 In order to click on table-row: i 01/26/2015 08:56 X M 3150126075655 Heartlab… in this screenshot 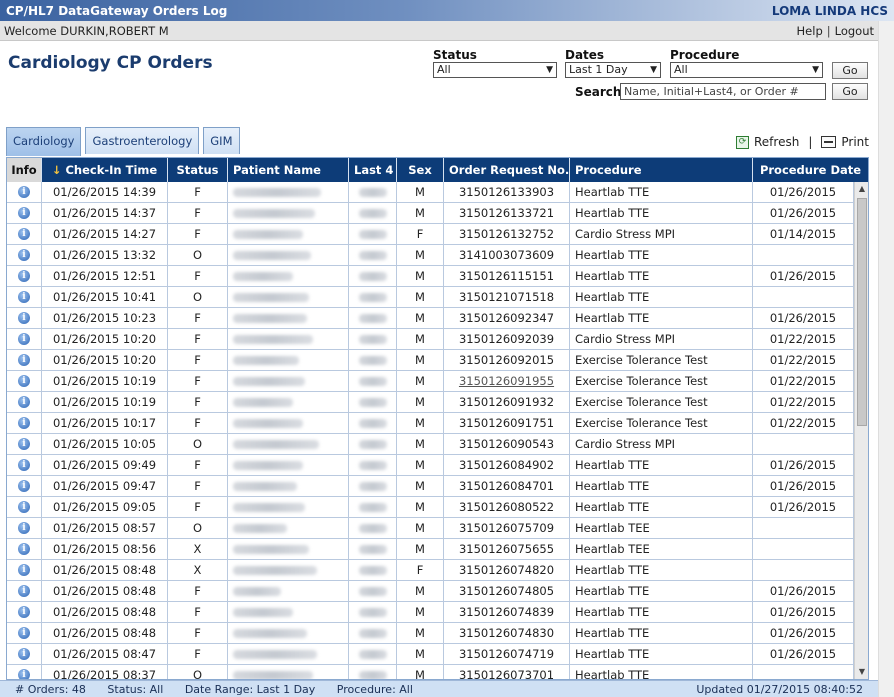, I will do `click(430, 549)`.